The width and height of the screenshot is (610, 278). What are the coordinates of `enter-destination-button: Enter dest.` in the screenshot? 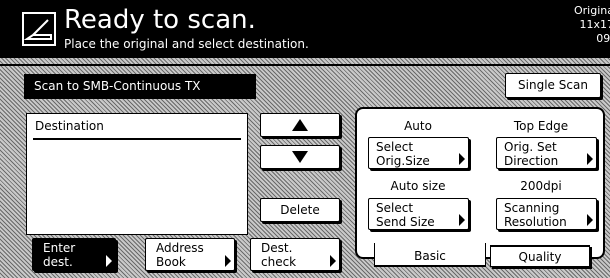 It's located at (74, 254).